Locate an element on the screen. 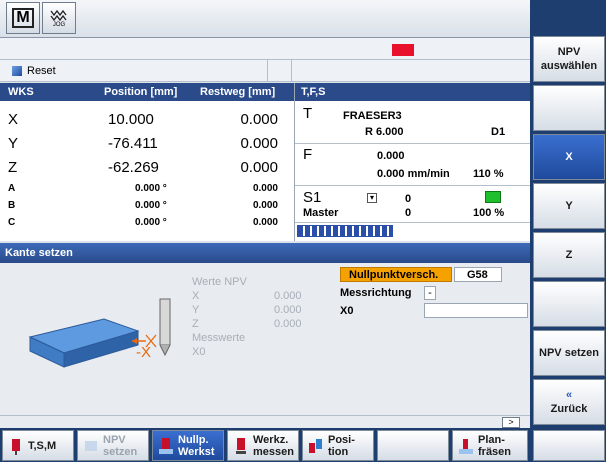 The image size is (606, 462). softkey-nullp-werkst: Nullp. Werkst is located at coordinates (188, 445).